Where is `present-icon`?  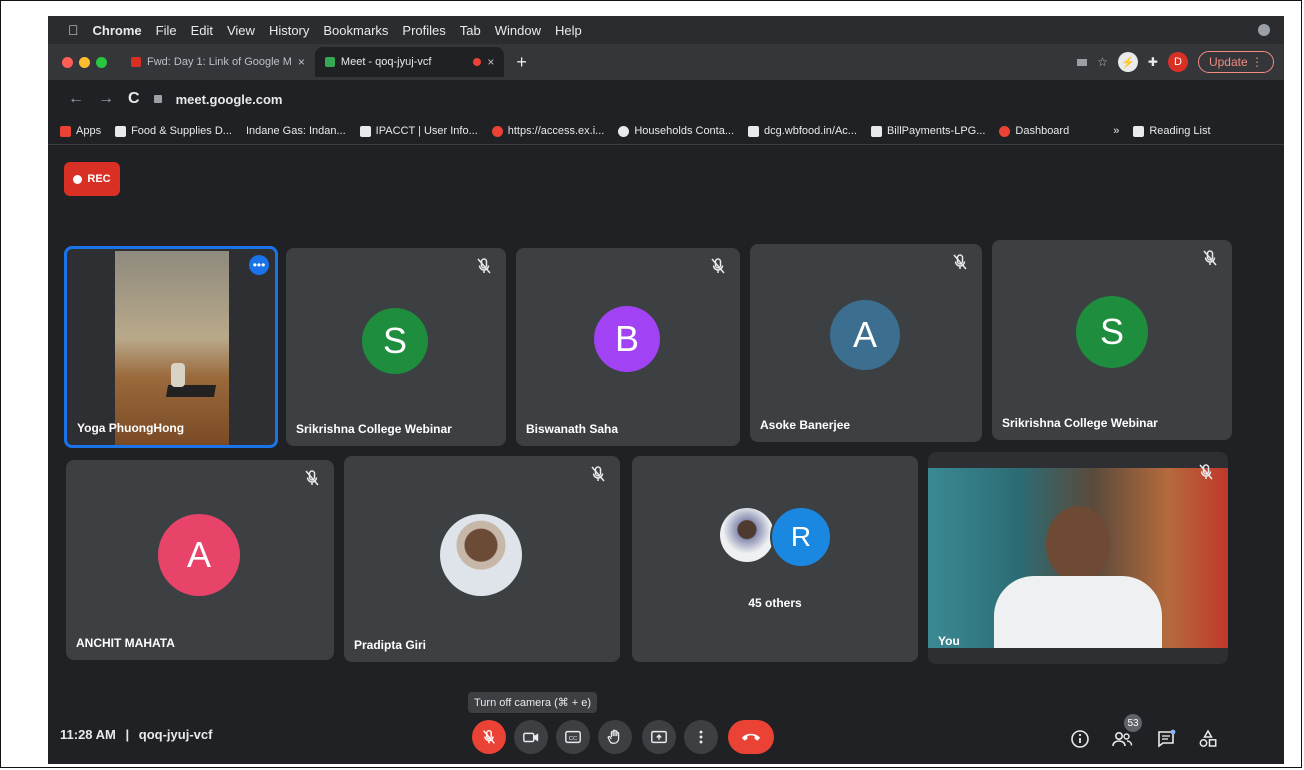 present-icon is located at coordinates (659, 737).